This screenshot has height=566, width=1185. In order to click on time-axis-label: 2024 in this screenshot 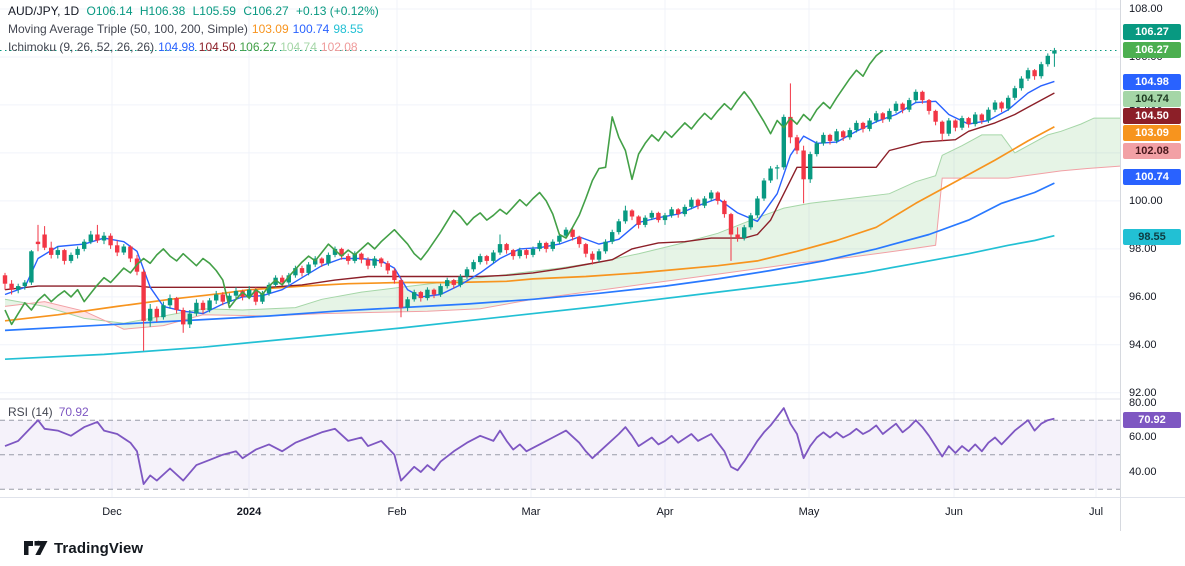, I will do `click(249, 512)`.